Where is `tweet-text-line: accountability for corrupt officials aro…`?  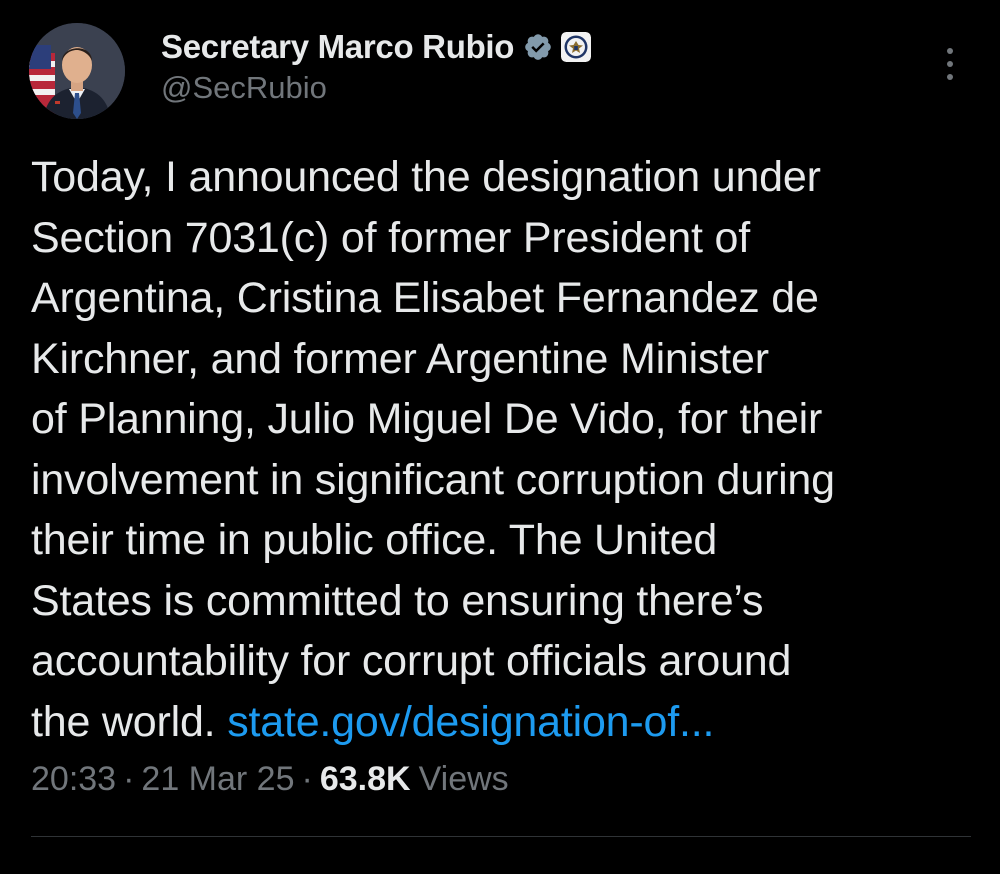
tweet-text-line: accountability for corrupt officials aro… is located at coordinates (411, 661).